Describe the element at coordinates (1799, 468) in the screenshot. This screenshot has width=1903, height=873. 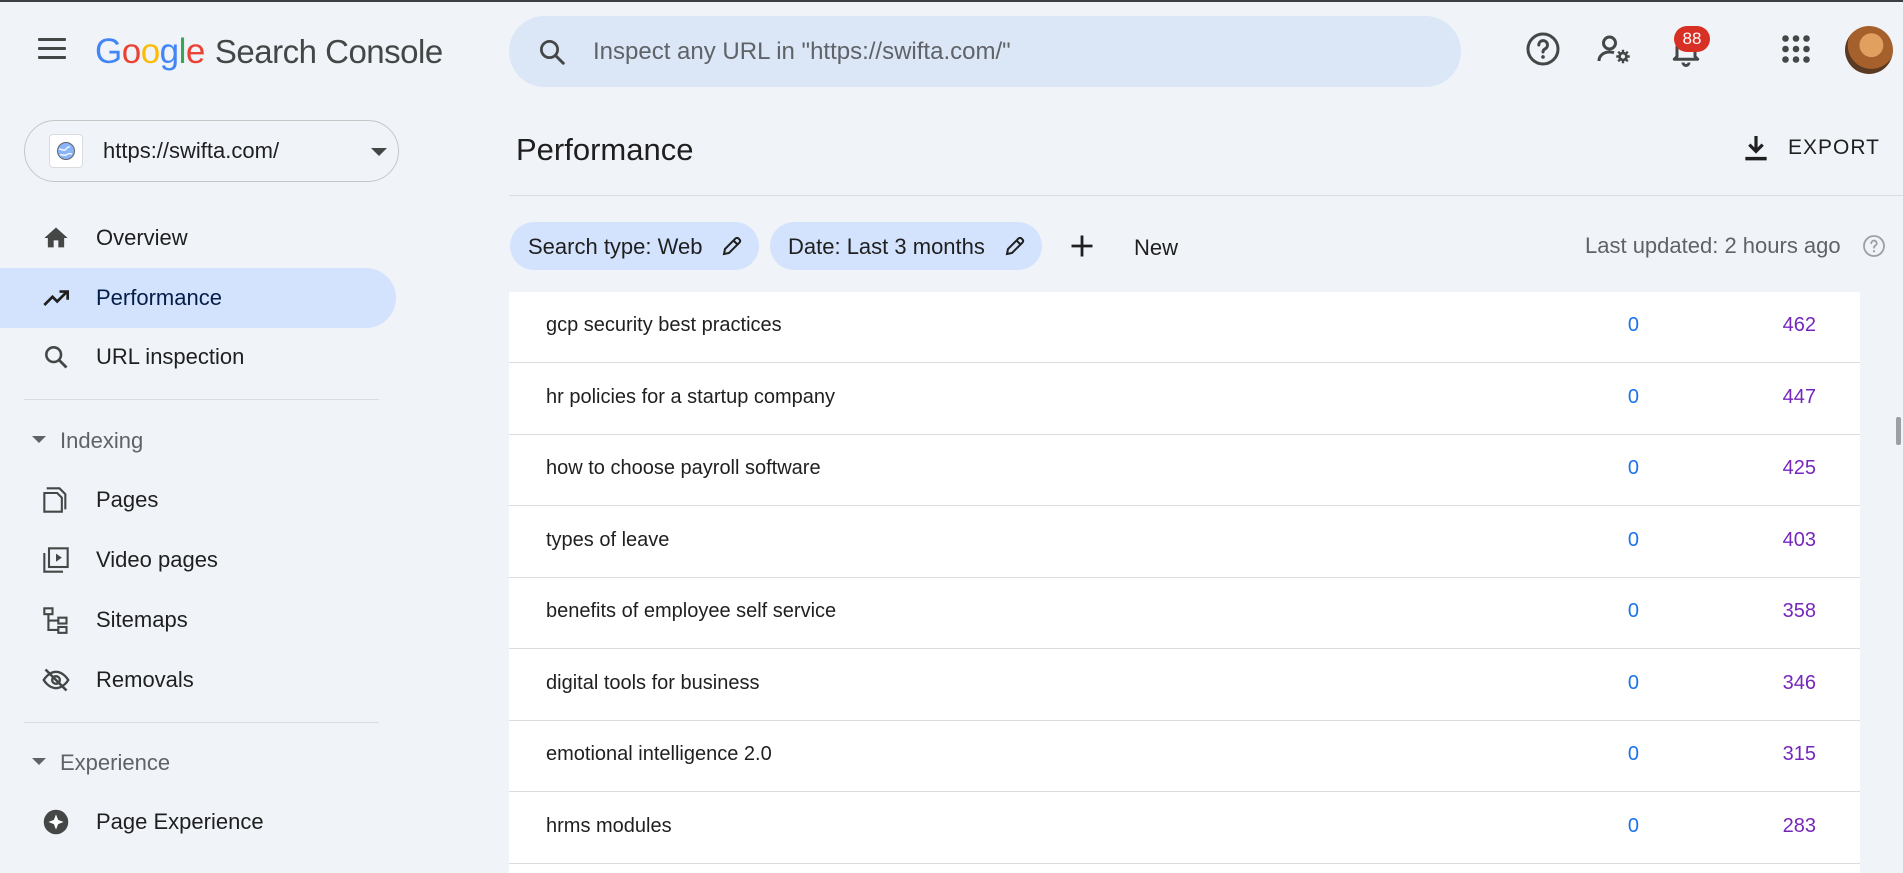
I see `impressions-cell: 425` at that location.